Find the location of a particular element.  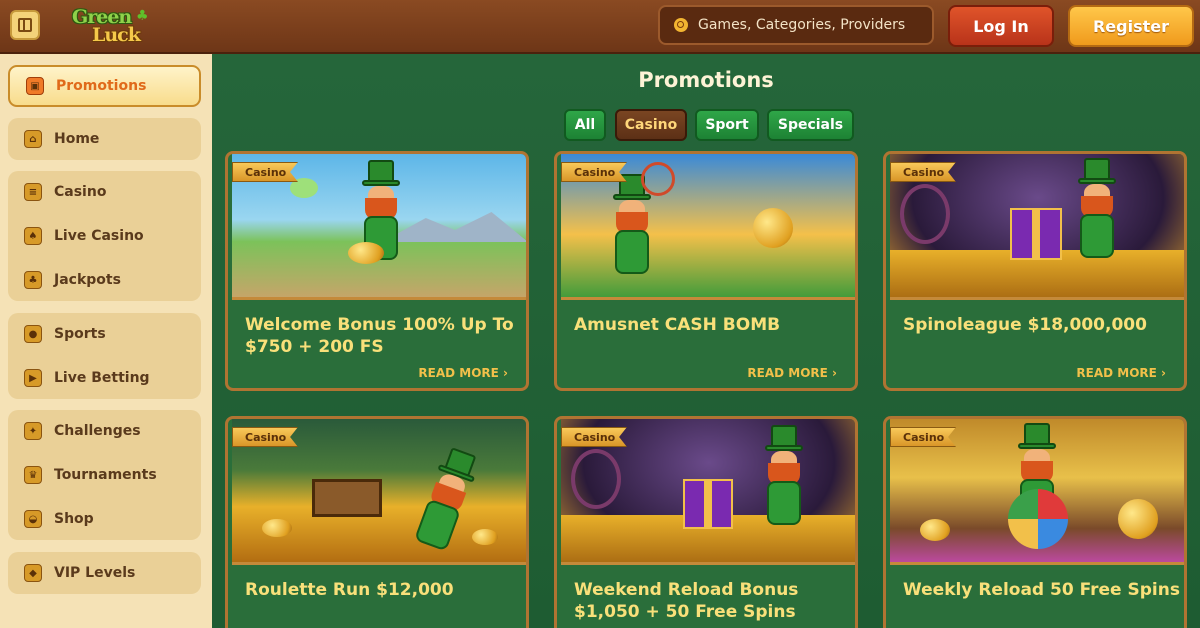

sidebar-item-label: Home is located at coordinates (77, 139).